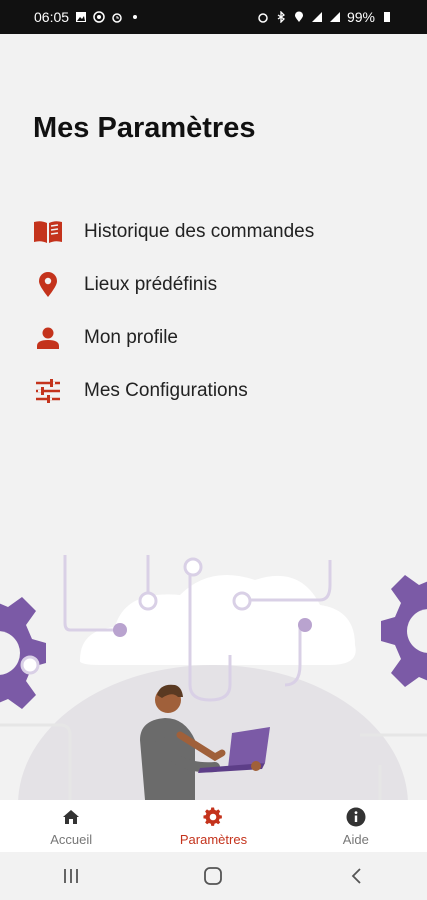 The image size is (427, 900). I want to click on nav-item-help: Aide, so click(356, 826).